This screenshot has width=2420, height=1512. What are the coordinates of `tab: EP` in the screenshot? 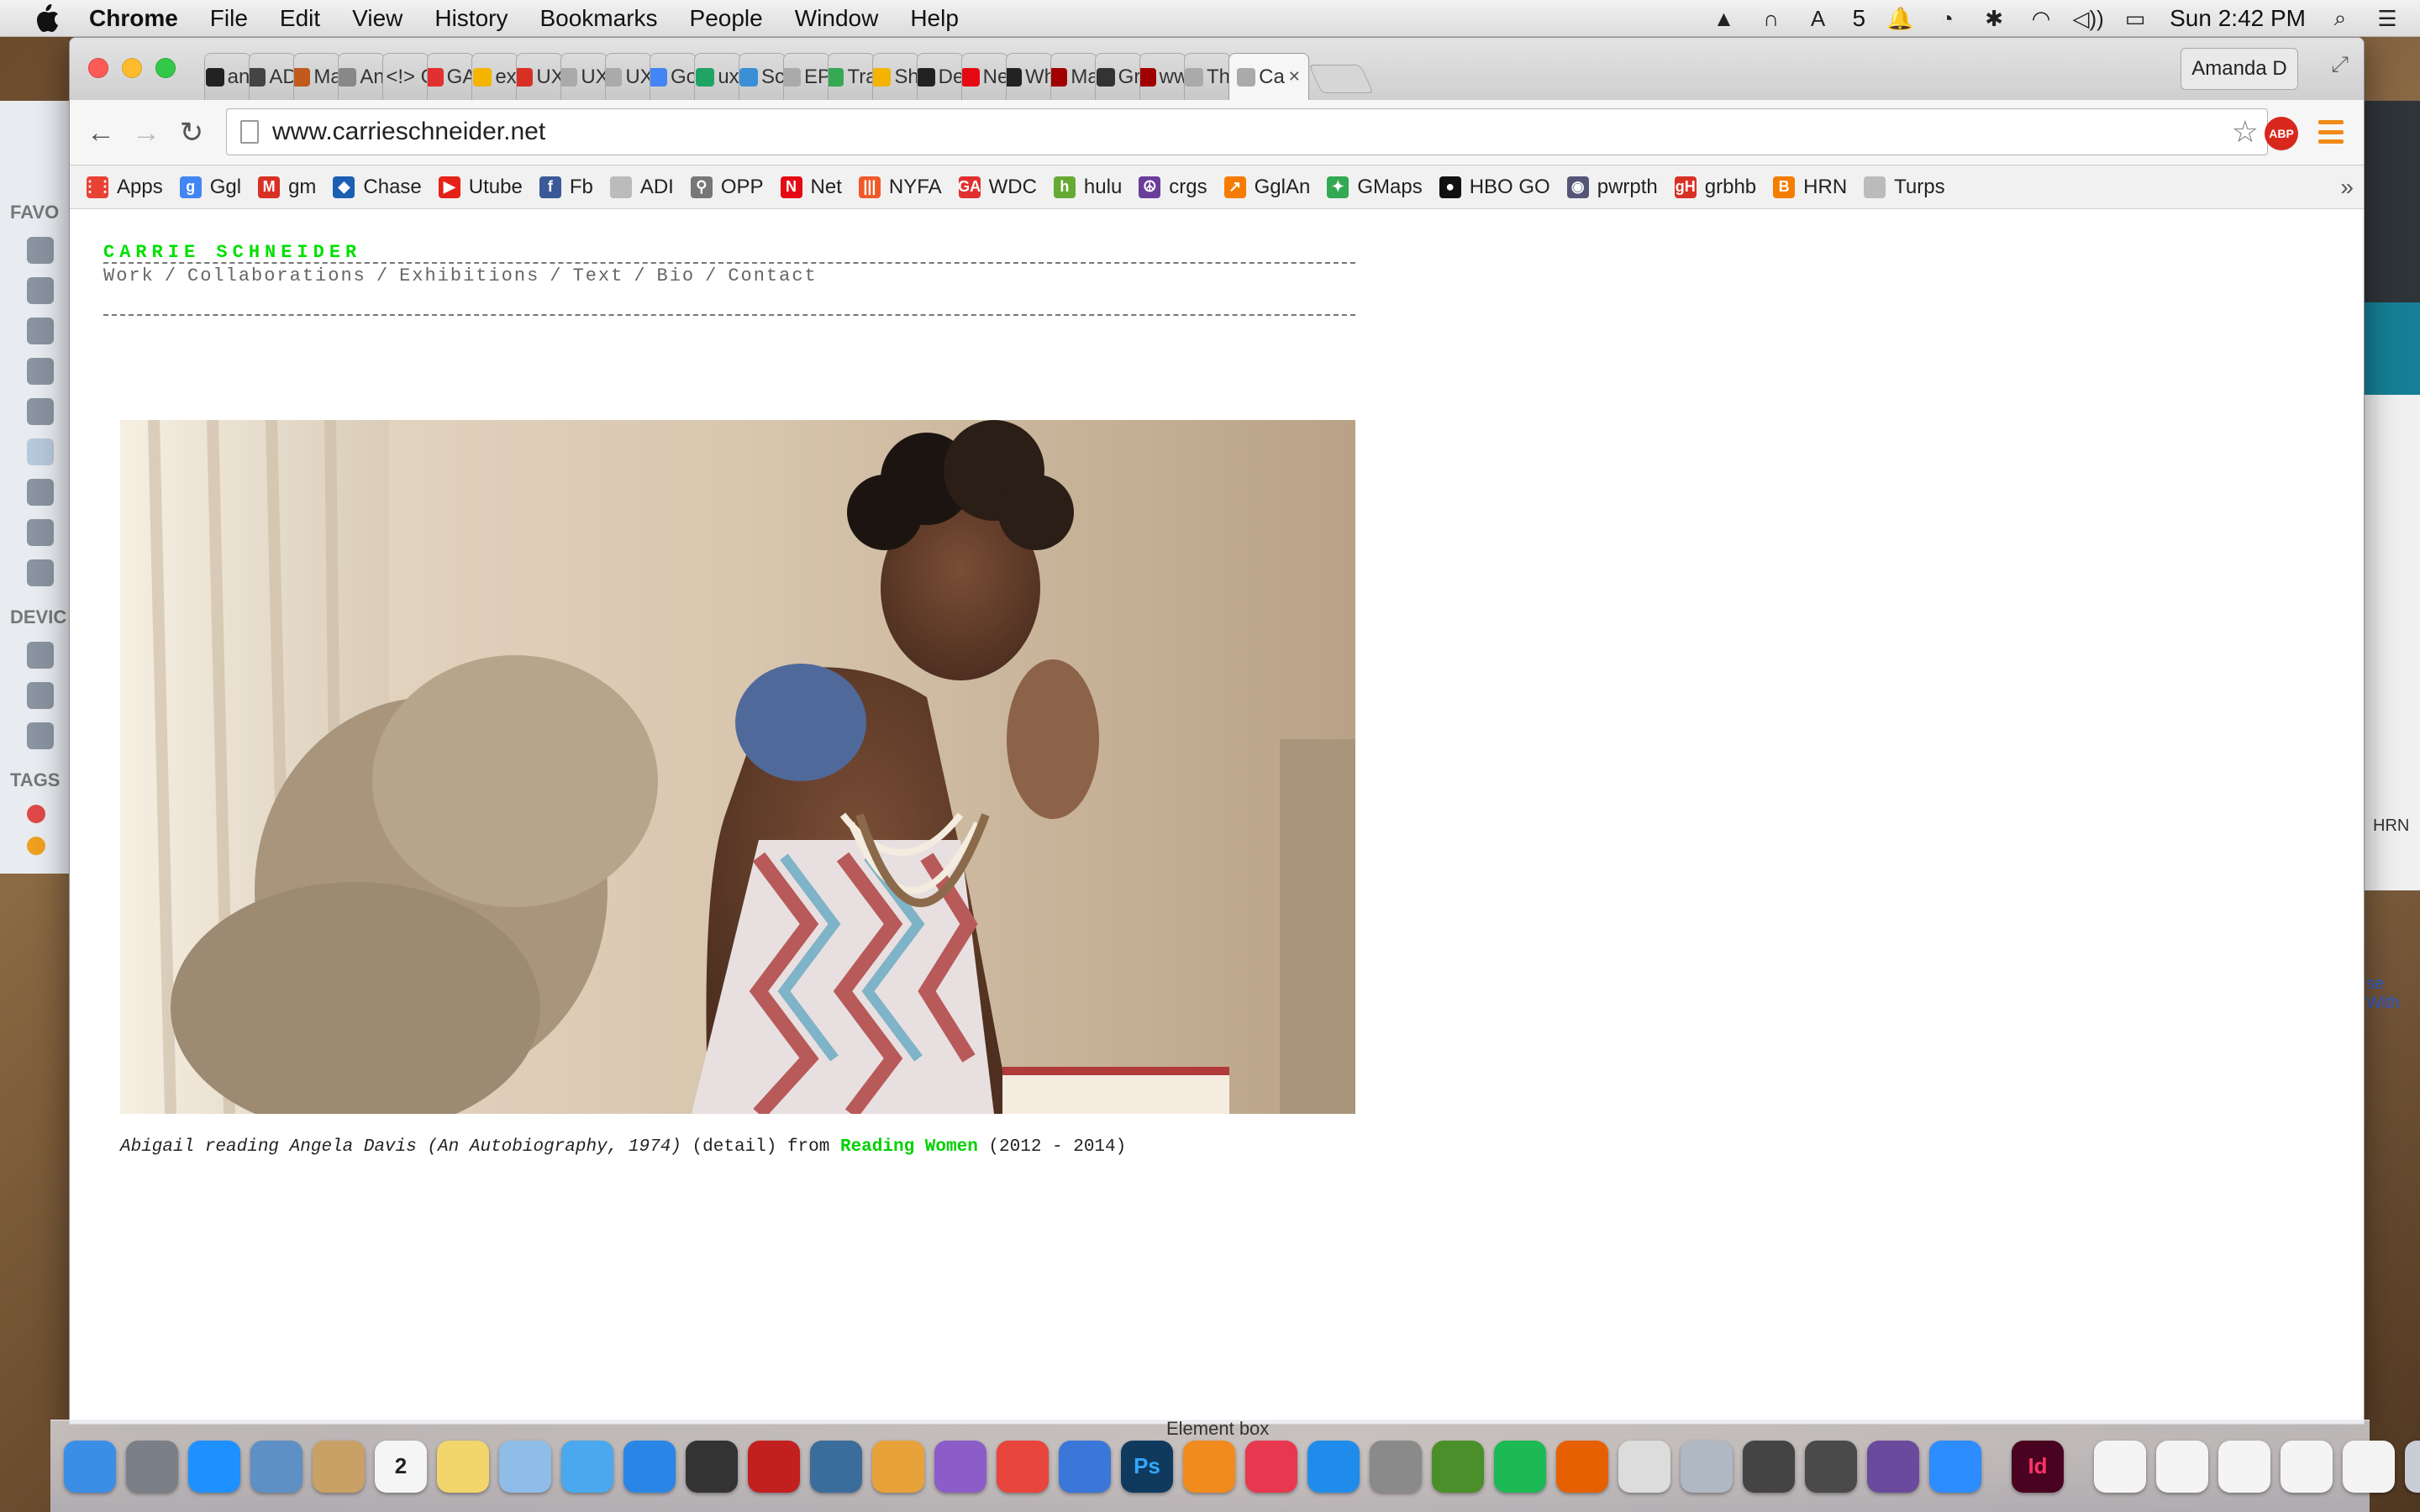 It's located at (807, 76).